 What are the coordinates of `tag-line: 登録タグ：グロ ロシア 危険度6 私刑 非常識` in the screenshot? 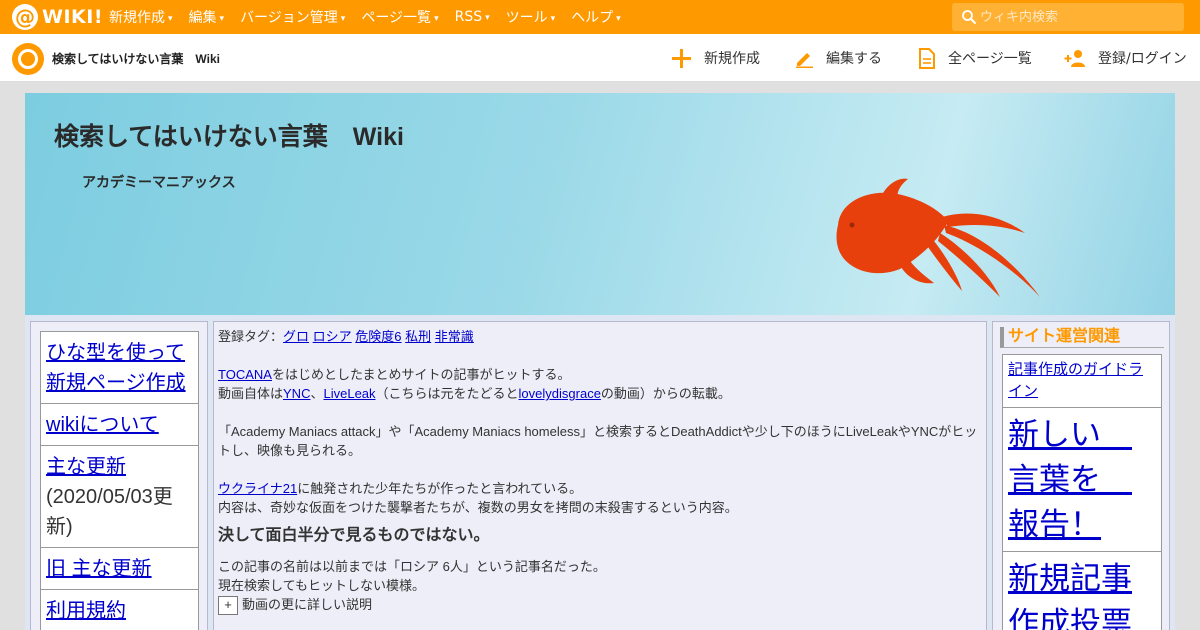 It's located at (346, 336).